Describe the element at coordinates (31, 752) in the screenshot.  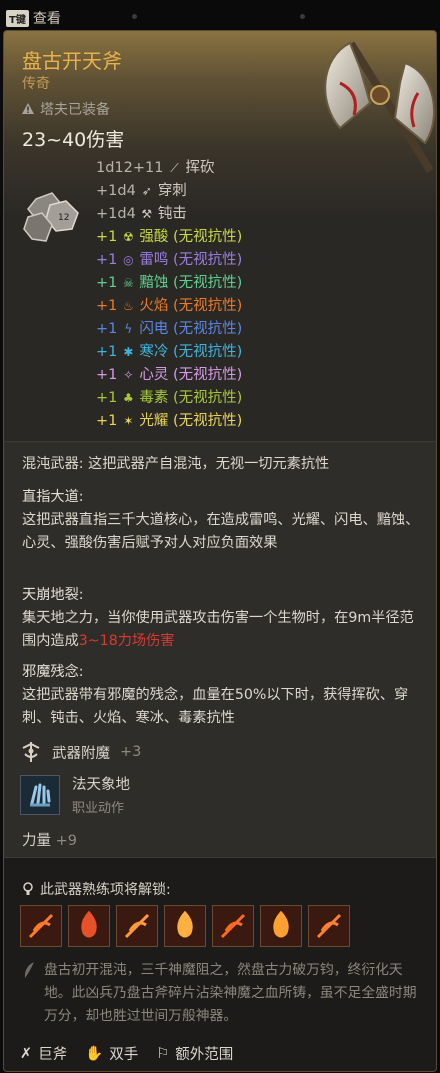
I see `enchant-icon` at that location.